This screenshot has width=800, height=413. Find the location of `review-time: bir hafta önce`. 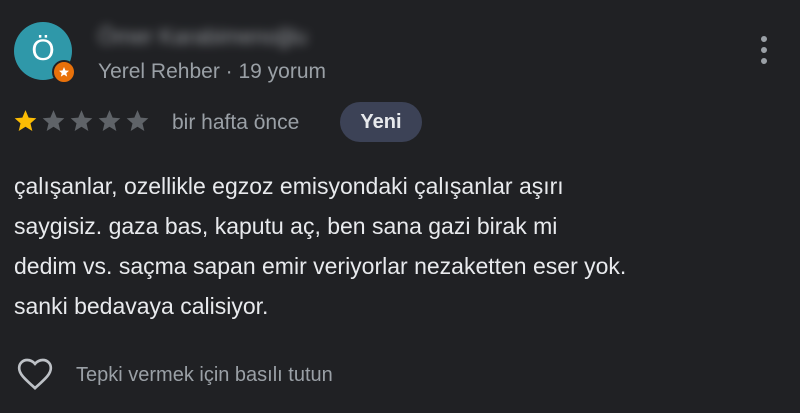

review-time: bir hafta önce is located at coordinates (236, 122).